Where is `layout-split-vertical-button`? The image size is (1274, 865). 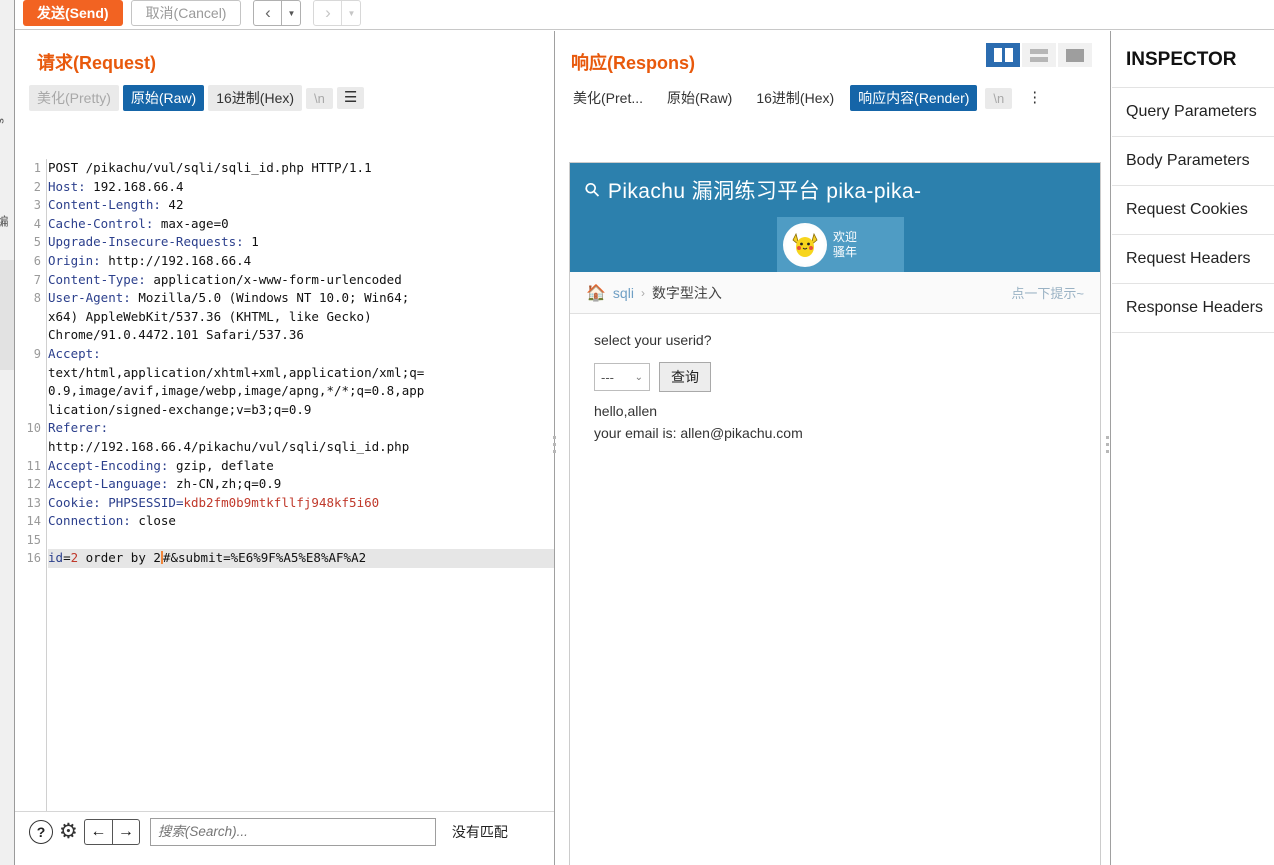
layout-split-vertical-button is located at coordinates (1003, 55).